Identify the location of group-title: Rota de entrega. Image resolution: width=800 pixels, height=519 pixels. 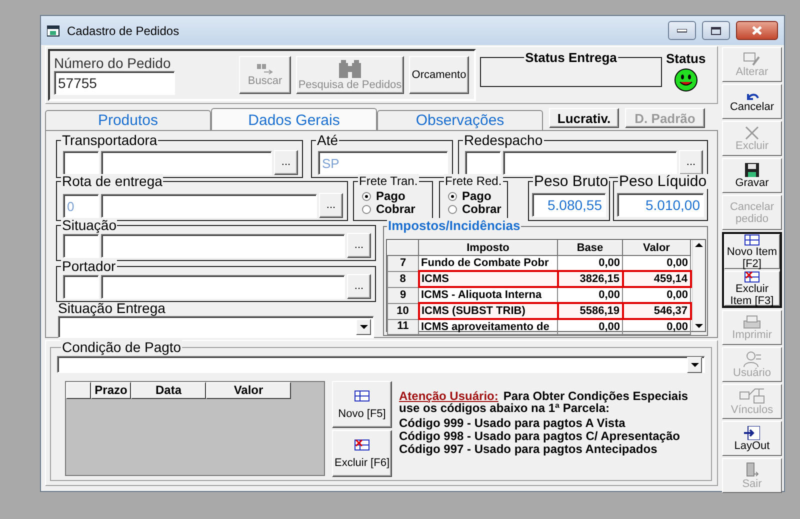
(112, 181).